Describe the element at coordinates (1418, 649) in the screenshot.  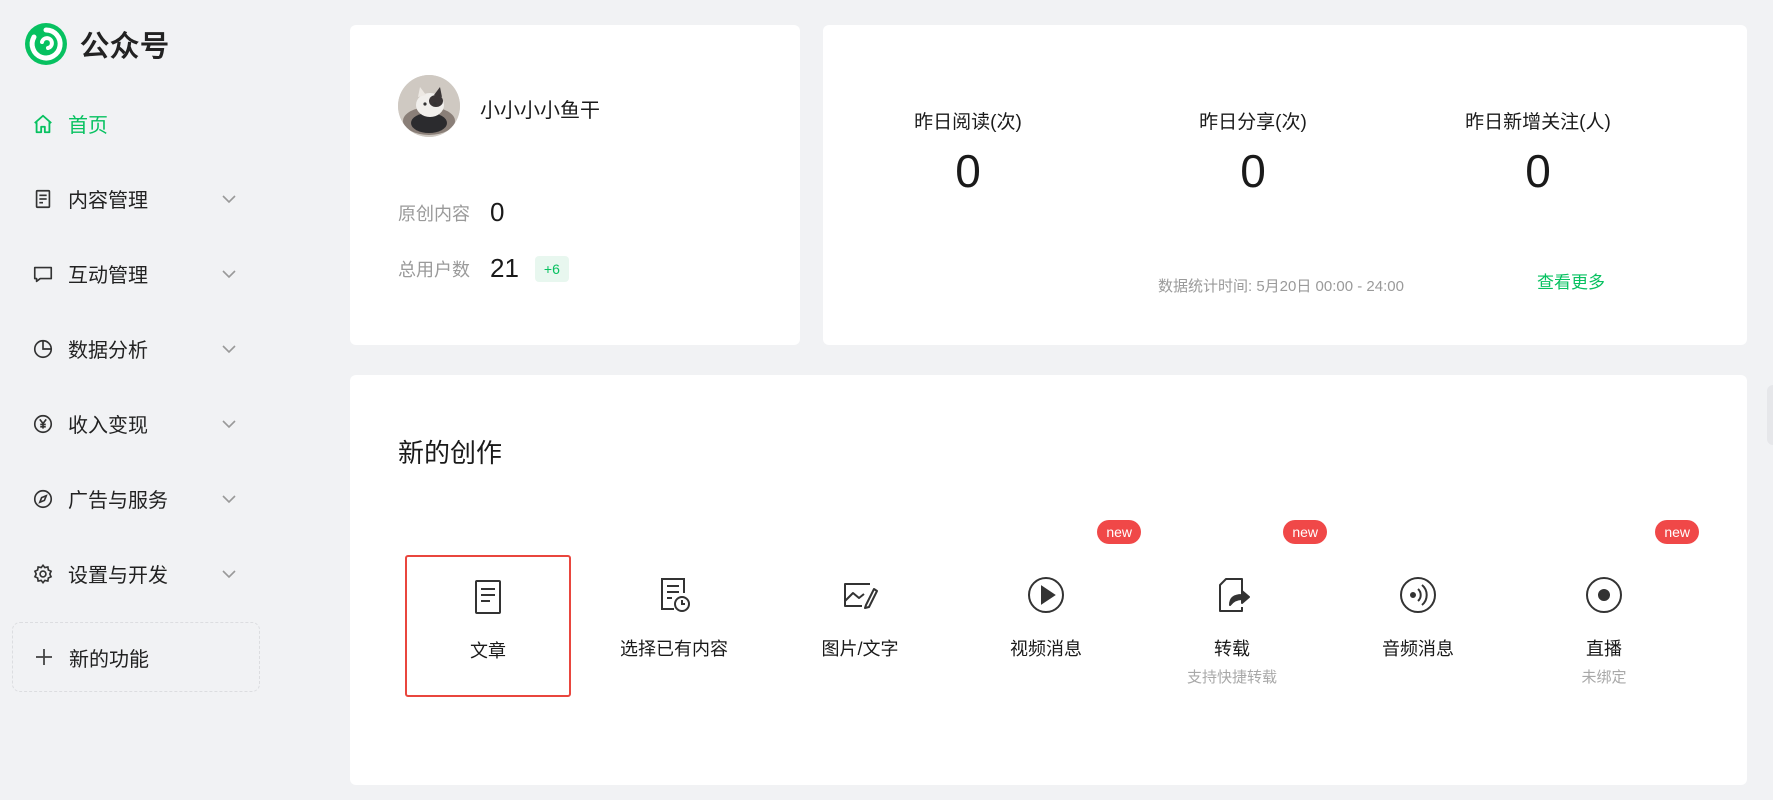
I see `tool-label: 音频消息` at that location.